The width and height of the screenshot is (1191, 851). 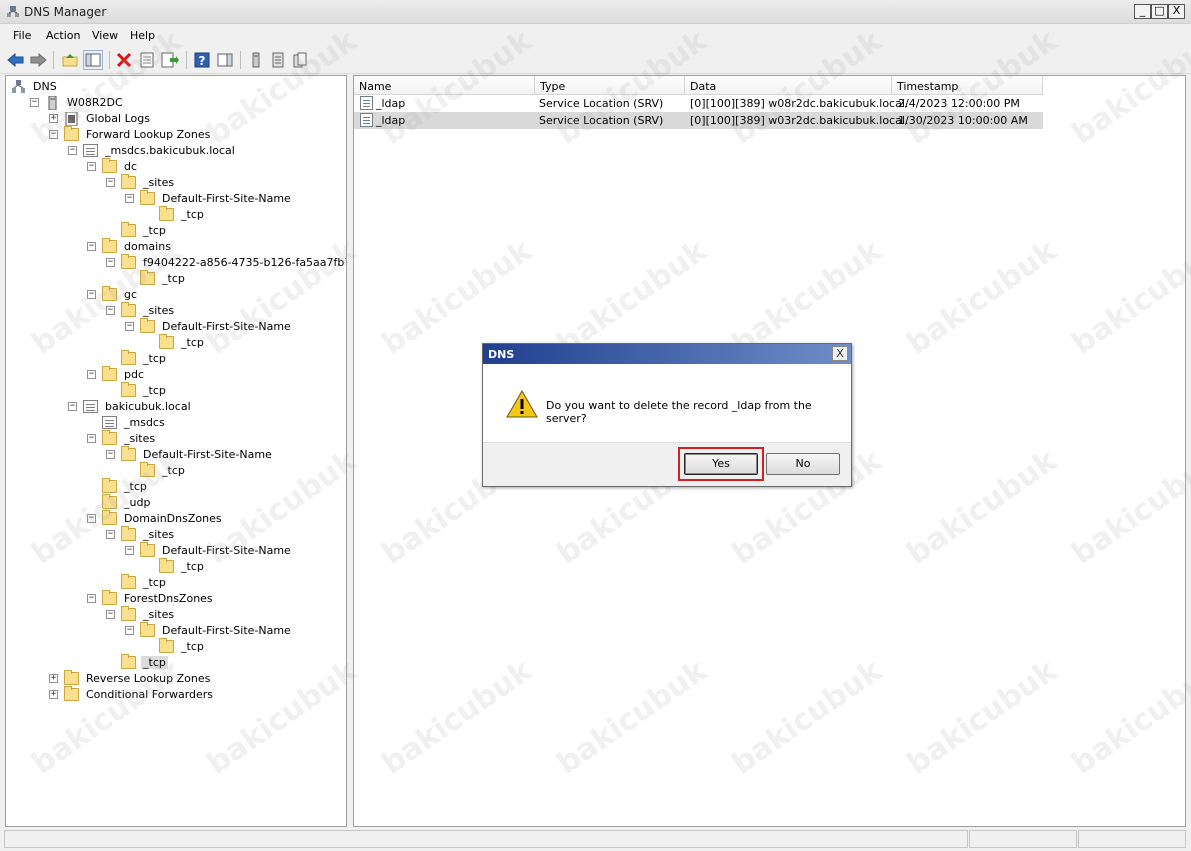 What do you see at coordinates (16, 60) in the screenshot?
I see `back-icon` at bounding box center [16, 60].